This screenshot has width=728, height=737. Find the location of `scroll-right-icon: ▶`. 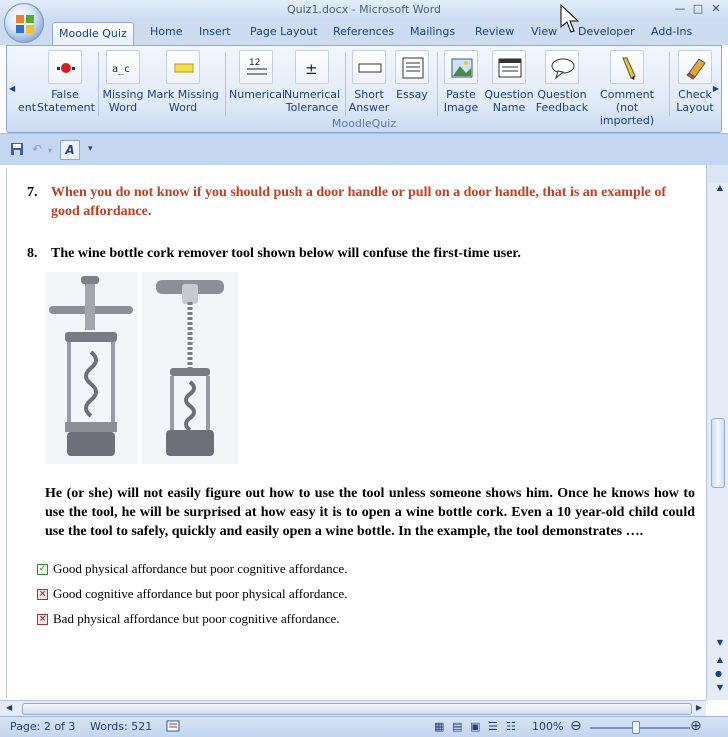

scroll-right-icon: ▶ is located at coordinates (699, 707).